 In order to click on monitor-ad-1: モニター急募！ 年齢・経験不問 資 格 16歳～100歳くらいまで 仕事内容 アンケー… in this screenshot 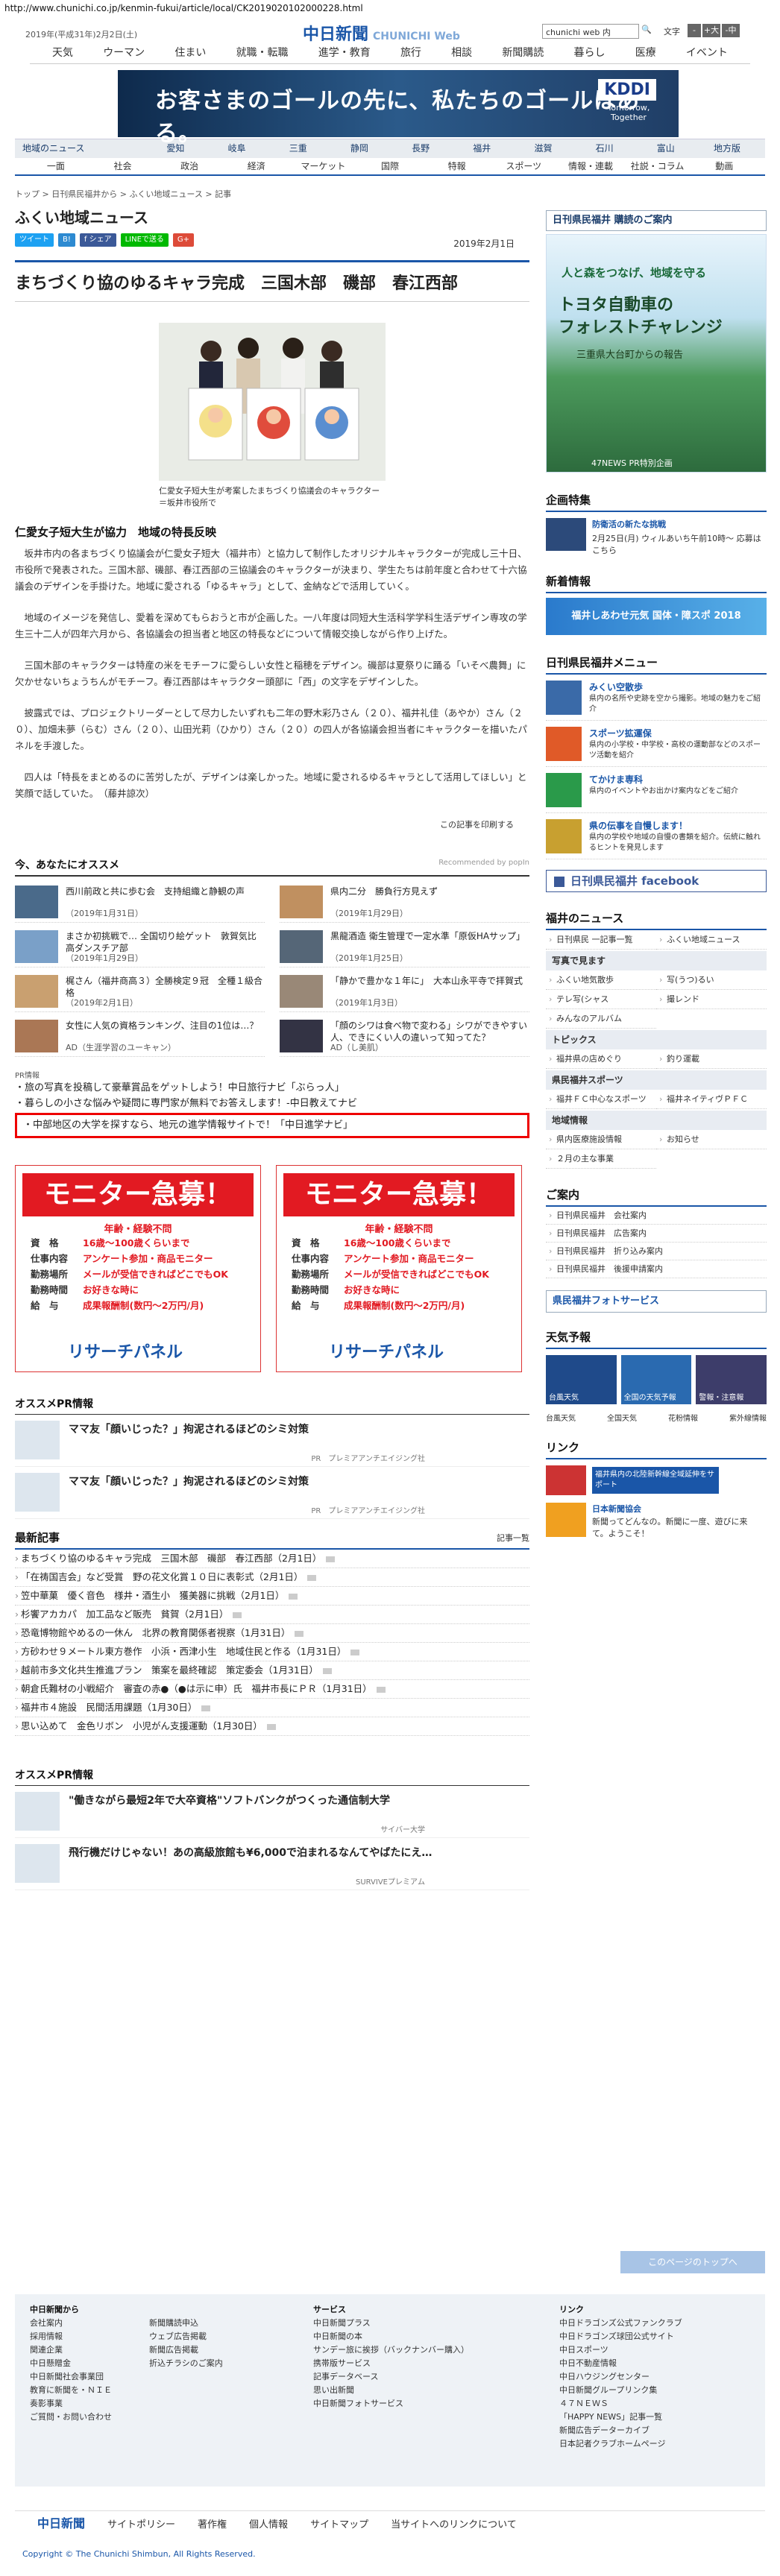, I will do `click(138, 1268)`.